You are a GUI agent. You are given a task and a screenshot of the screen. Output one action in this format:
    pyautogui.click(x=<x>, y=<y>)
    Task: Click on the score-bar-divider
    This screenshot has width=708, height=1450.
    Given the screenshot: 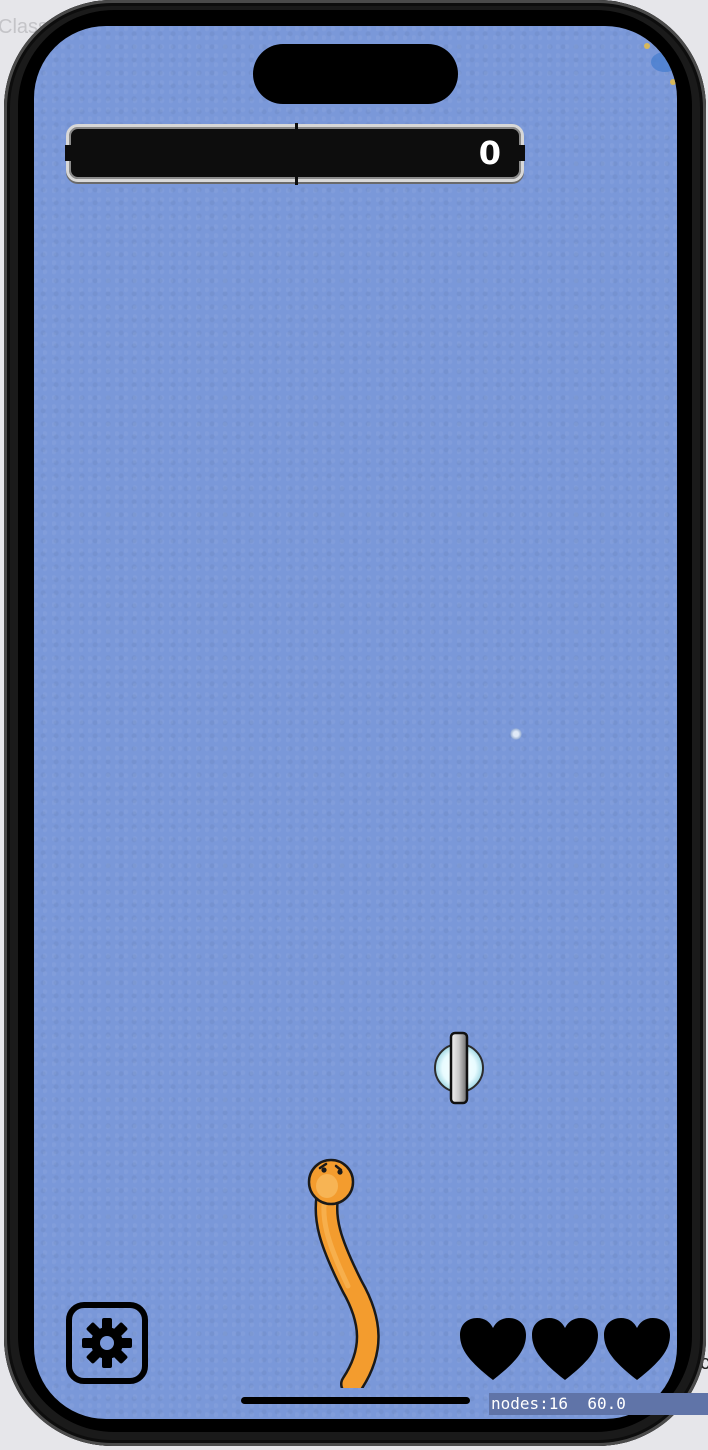 What is the action you would take?
    pyautogui.click(x=296, y=154)
    